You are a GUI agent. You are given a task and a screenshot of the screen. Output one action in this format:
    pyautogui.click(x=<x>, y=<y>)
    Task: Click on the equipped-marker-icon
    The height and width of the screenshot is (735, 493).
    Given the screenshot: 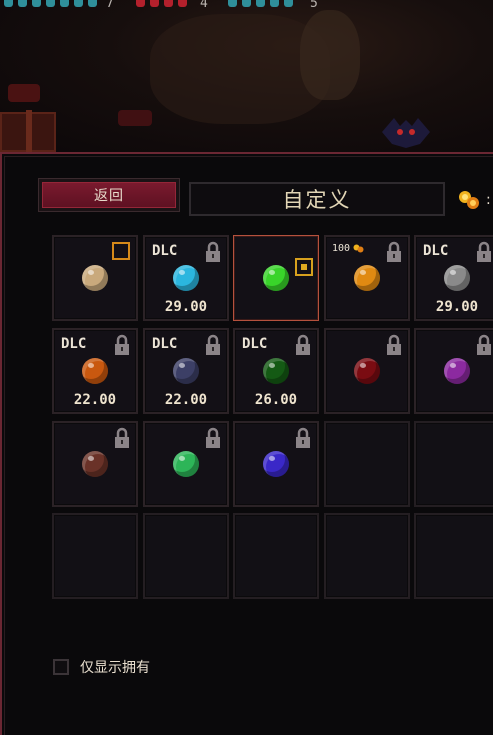 What is the action you would take?
    pyautogui.click(x=304, y=267)
    